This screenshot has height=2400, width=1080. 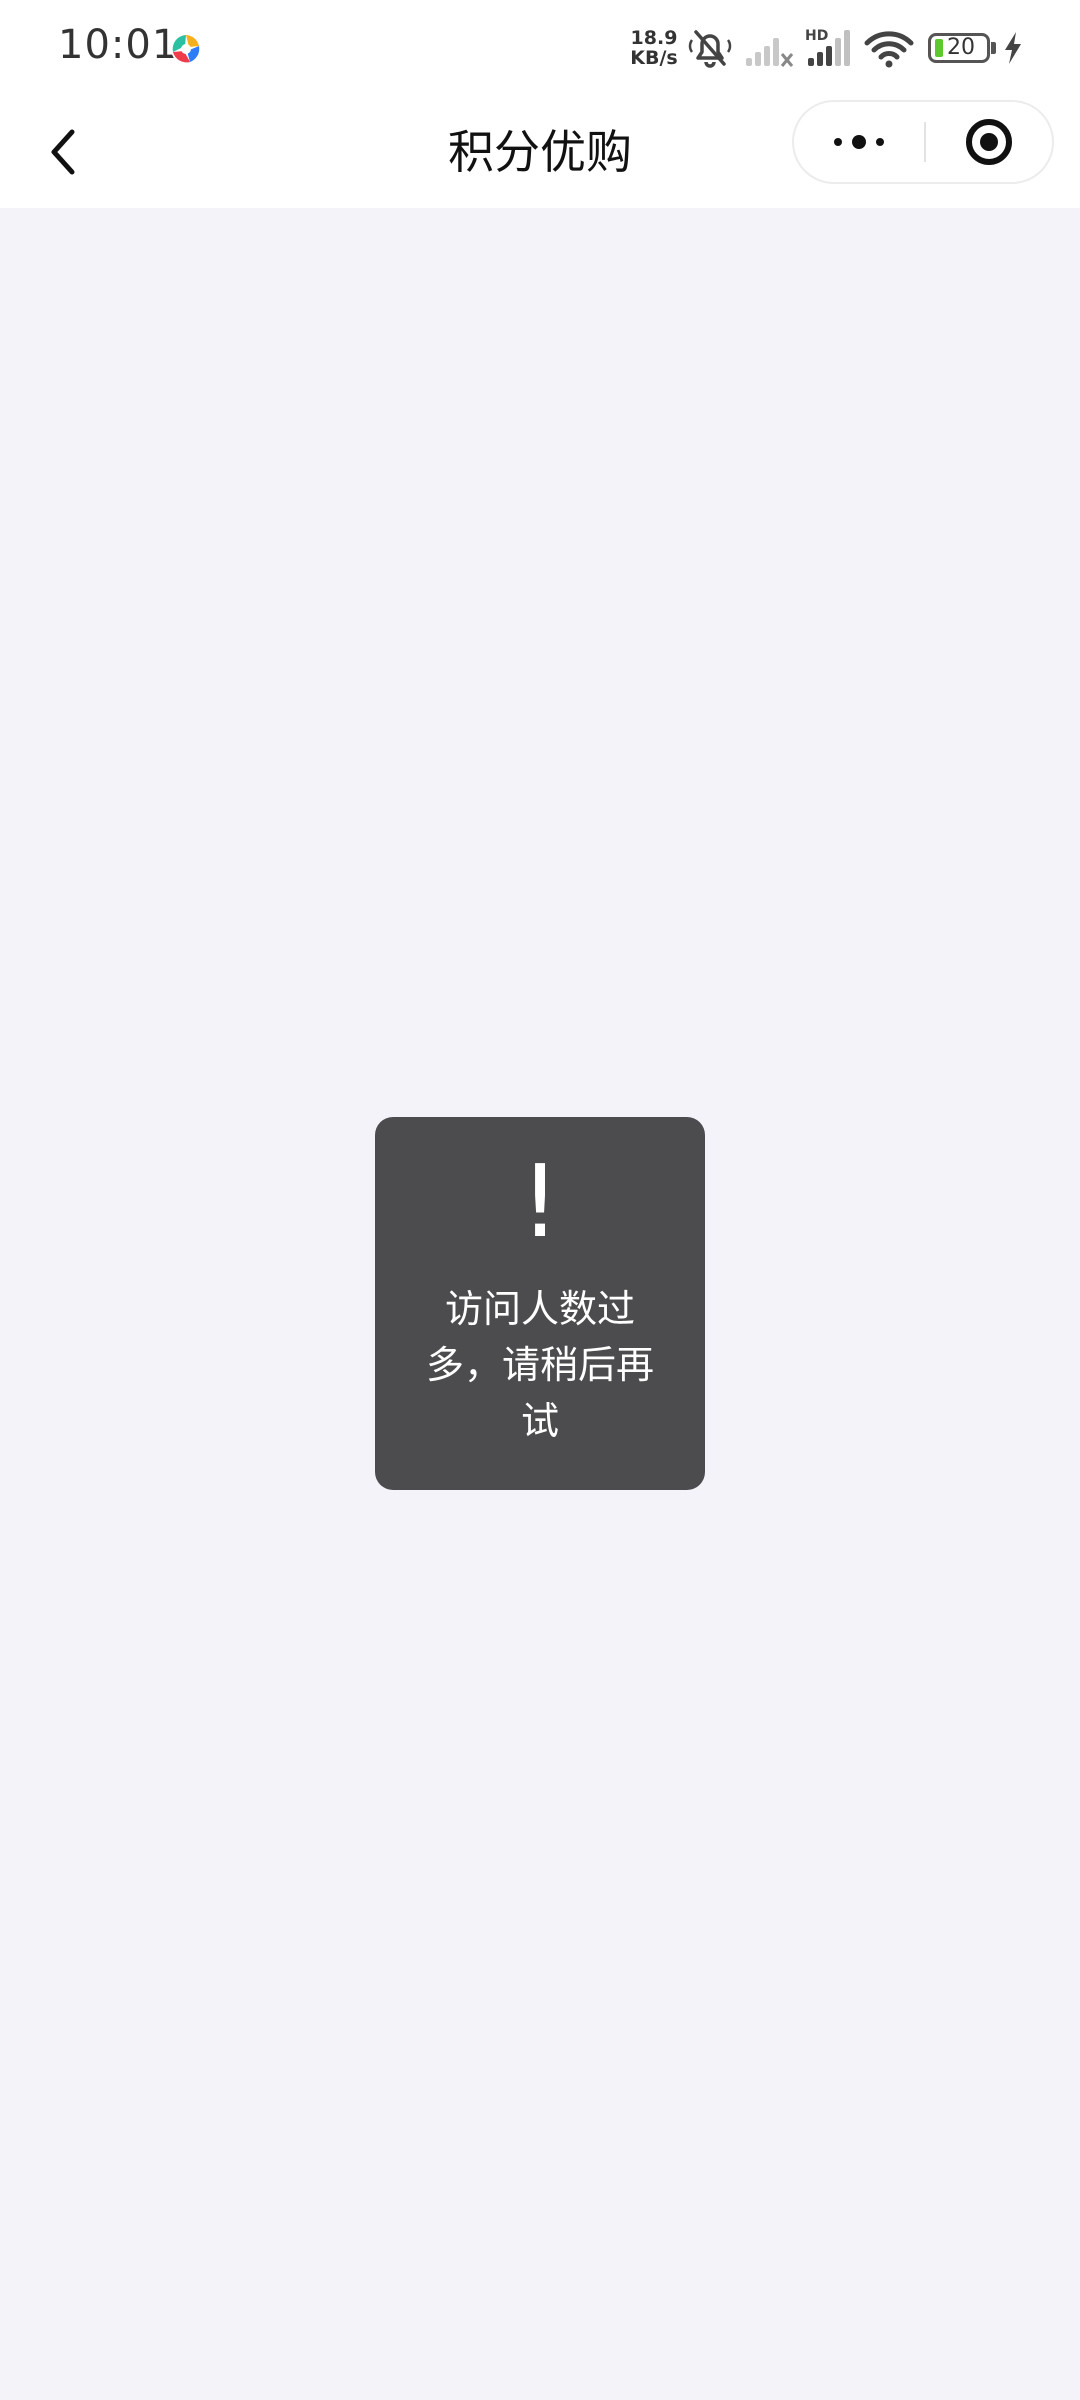 What do you see at coordinates (539, 1365) in the screenshot?
I see `toast-message: 访问人数过多，请稍后再试` at bounding box center [539, 1365].